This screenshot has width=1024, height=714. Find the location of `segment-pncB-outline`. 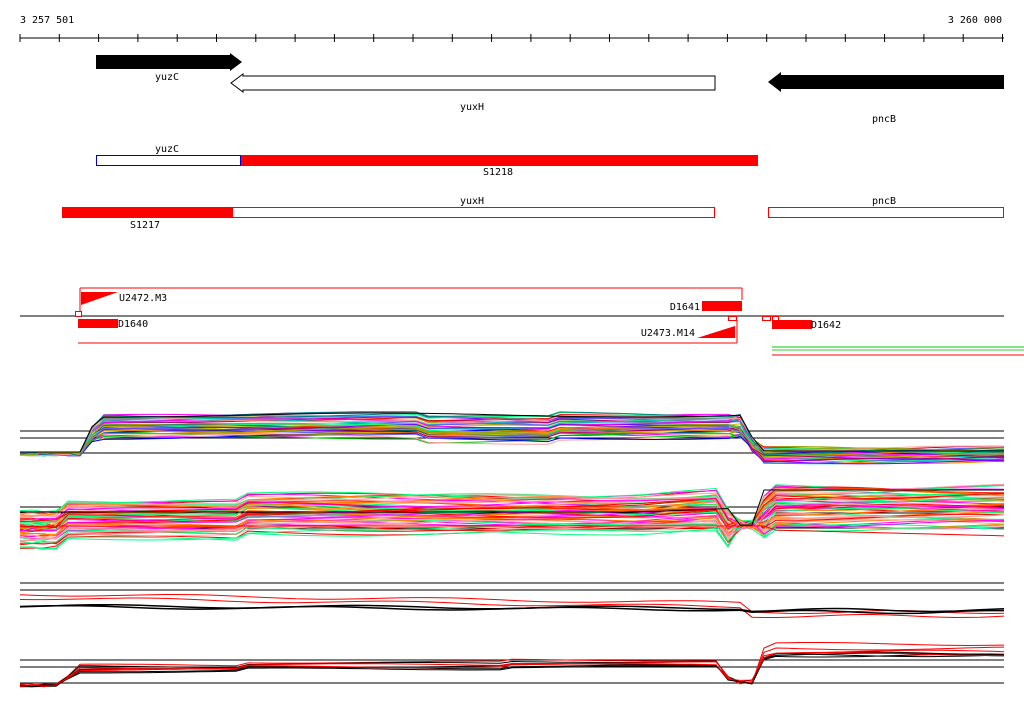

segment-pncB-outline is located at coordinates (886, 212).